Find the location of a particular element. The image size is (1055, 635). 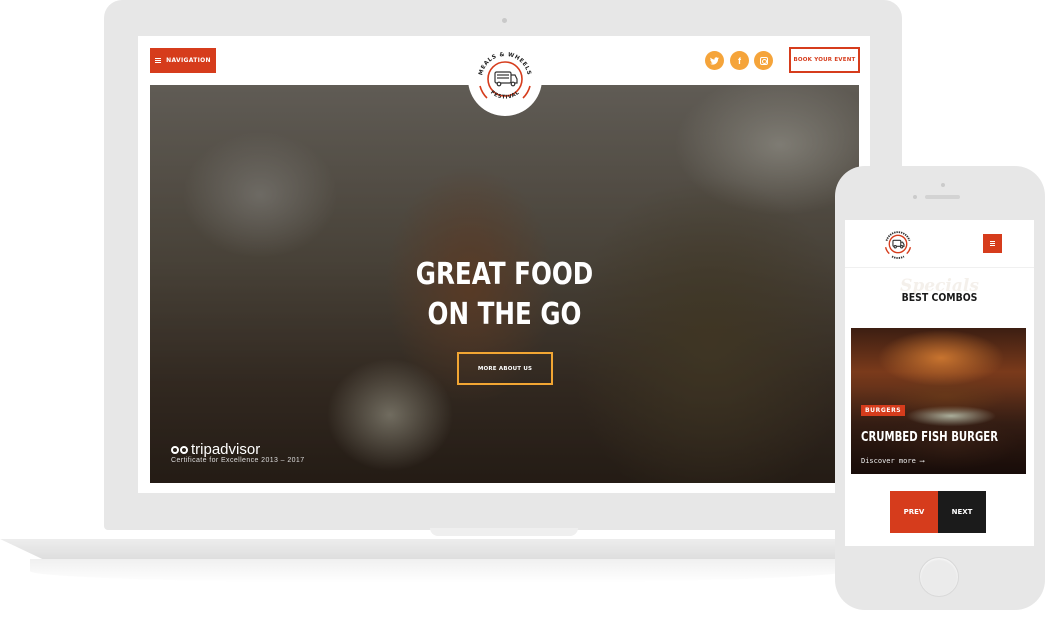

laptop-notch is located at coordinates (504, 532).